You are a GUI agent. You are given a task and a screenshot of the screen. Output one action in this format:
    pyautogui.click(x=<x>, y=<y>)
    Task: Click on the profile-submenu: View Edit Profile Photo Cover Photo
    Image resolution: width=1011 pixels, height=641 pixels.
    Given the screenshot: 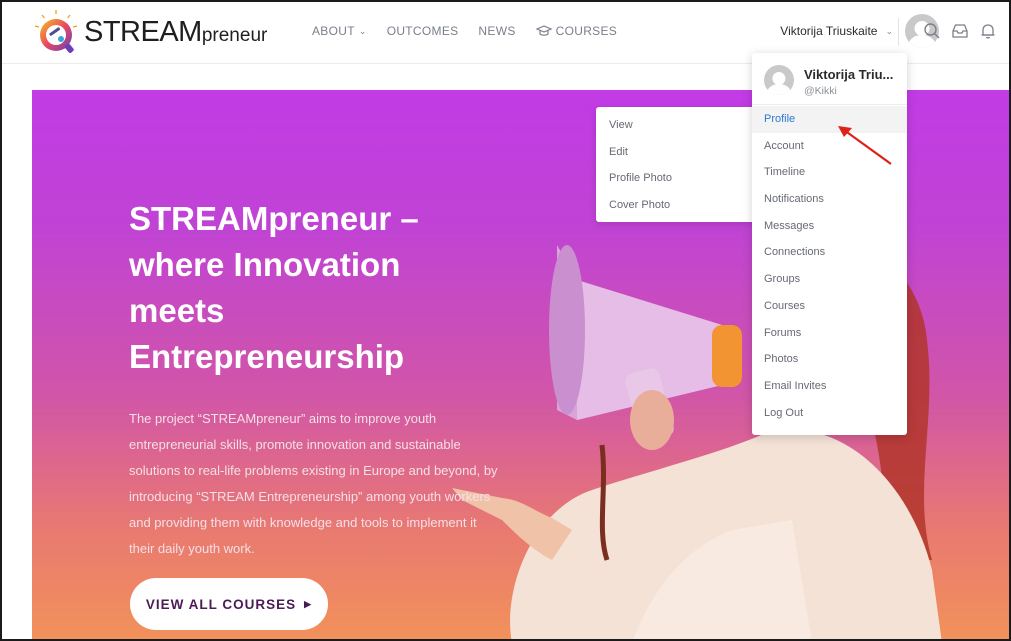 What is the action you would take?
    pyautogui.click(x=676, y=164)
    